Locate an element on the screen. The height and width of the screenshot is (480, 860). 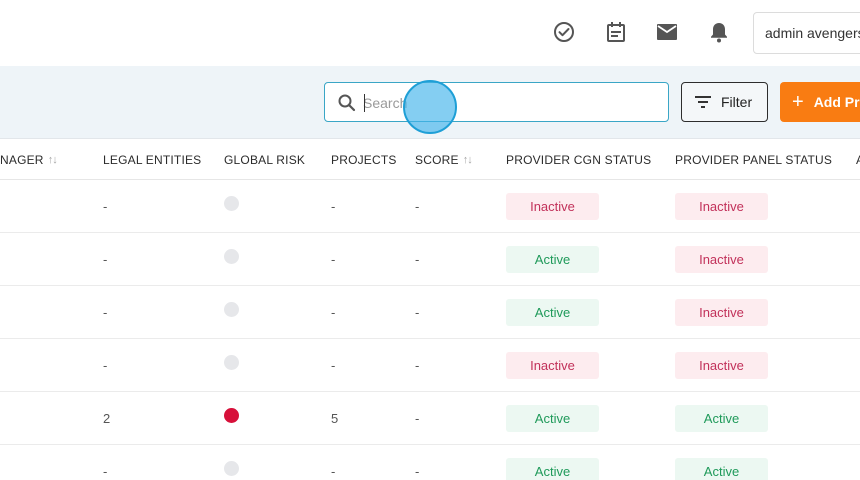
bell-icon is located at coordinates (719, 32).